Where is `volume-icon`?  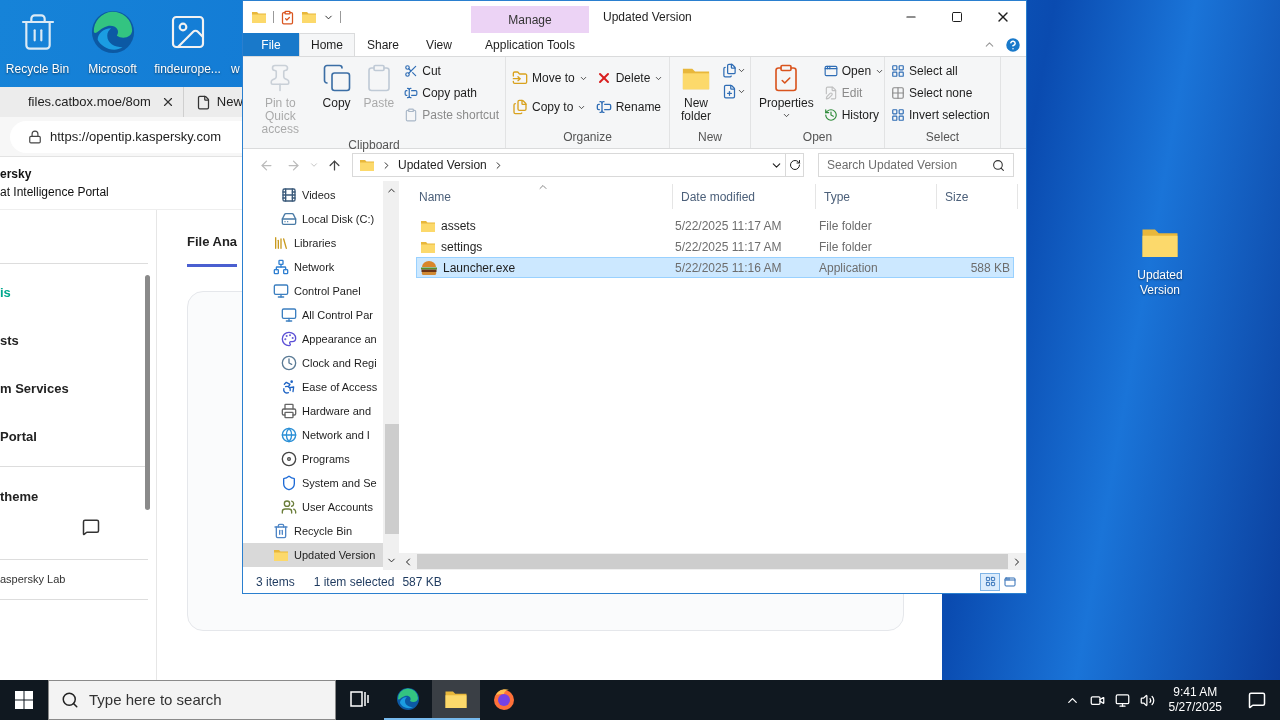 volume-icon is located at coordinates (1147, 700).